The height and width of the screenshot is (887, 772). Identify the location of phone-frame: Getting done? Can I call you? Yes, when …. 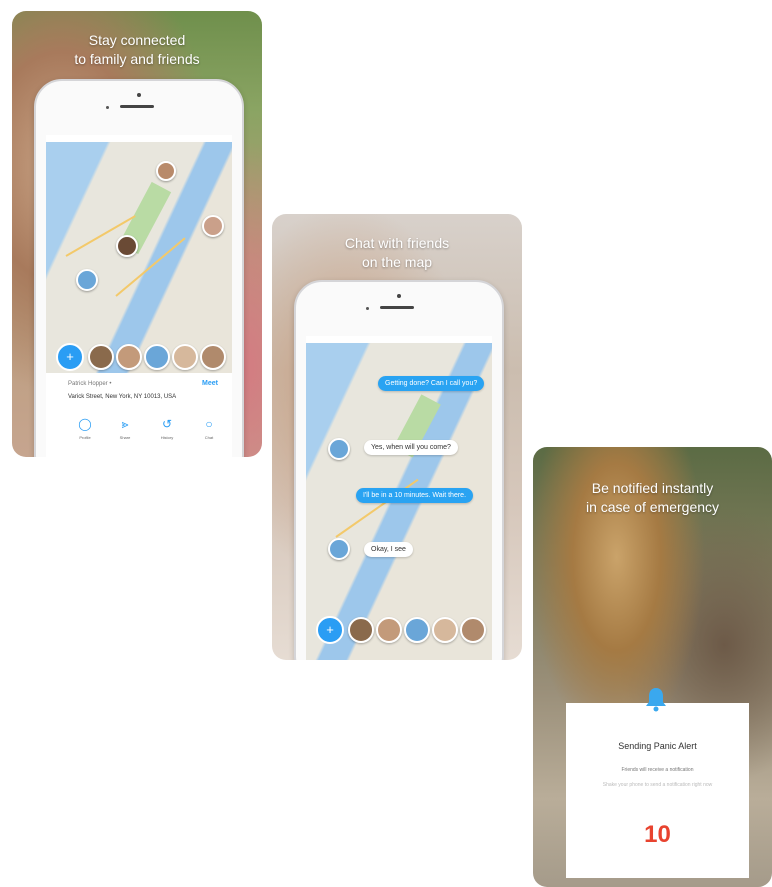
(399, 470).